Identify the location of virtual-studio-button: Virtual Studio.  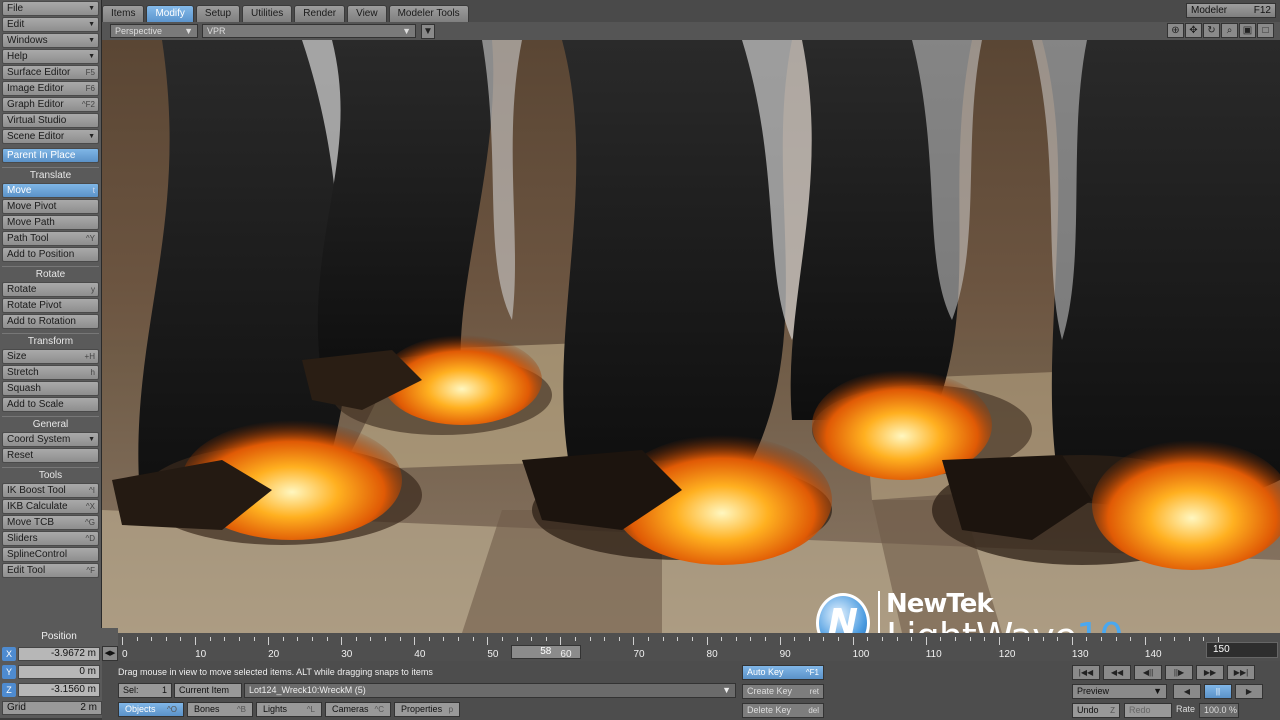
(50, 120).